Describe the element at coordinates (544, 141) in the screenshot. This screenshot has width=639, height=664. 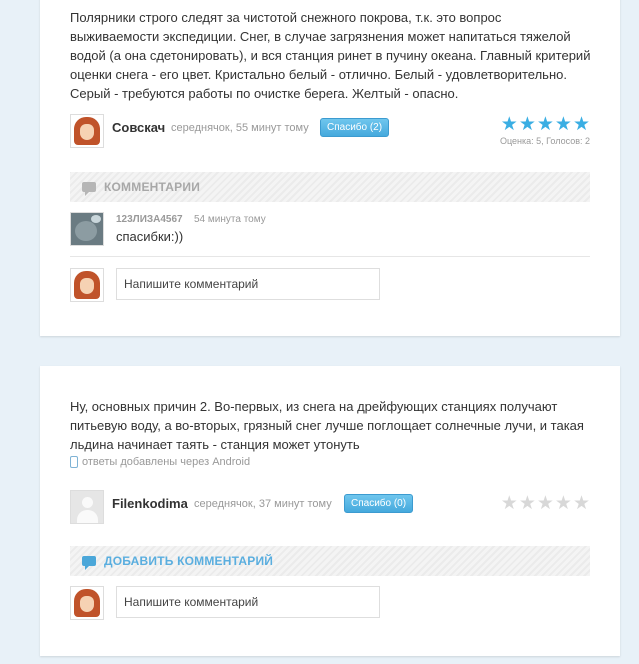
I see `rating-info: Оценка: 5, Голосов: 2` at that location.